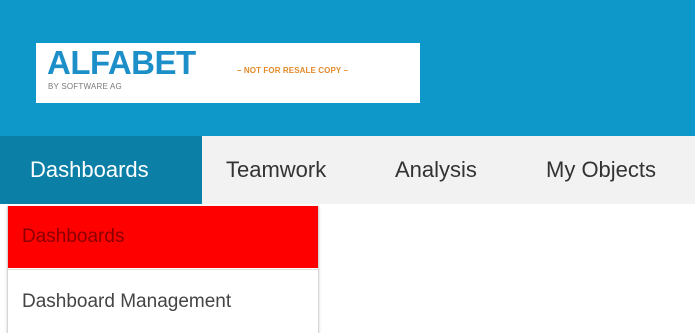  I want to click on logo-wordmark: ALFABET, so click(121, 62).